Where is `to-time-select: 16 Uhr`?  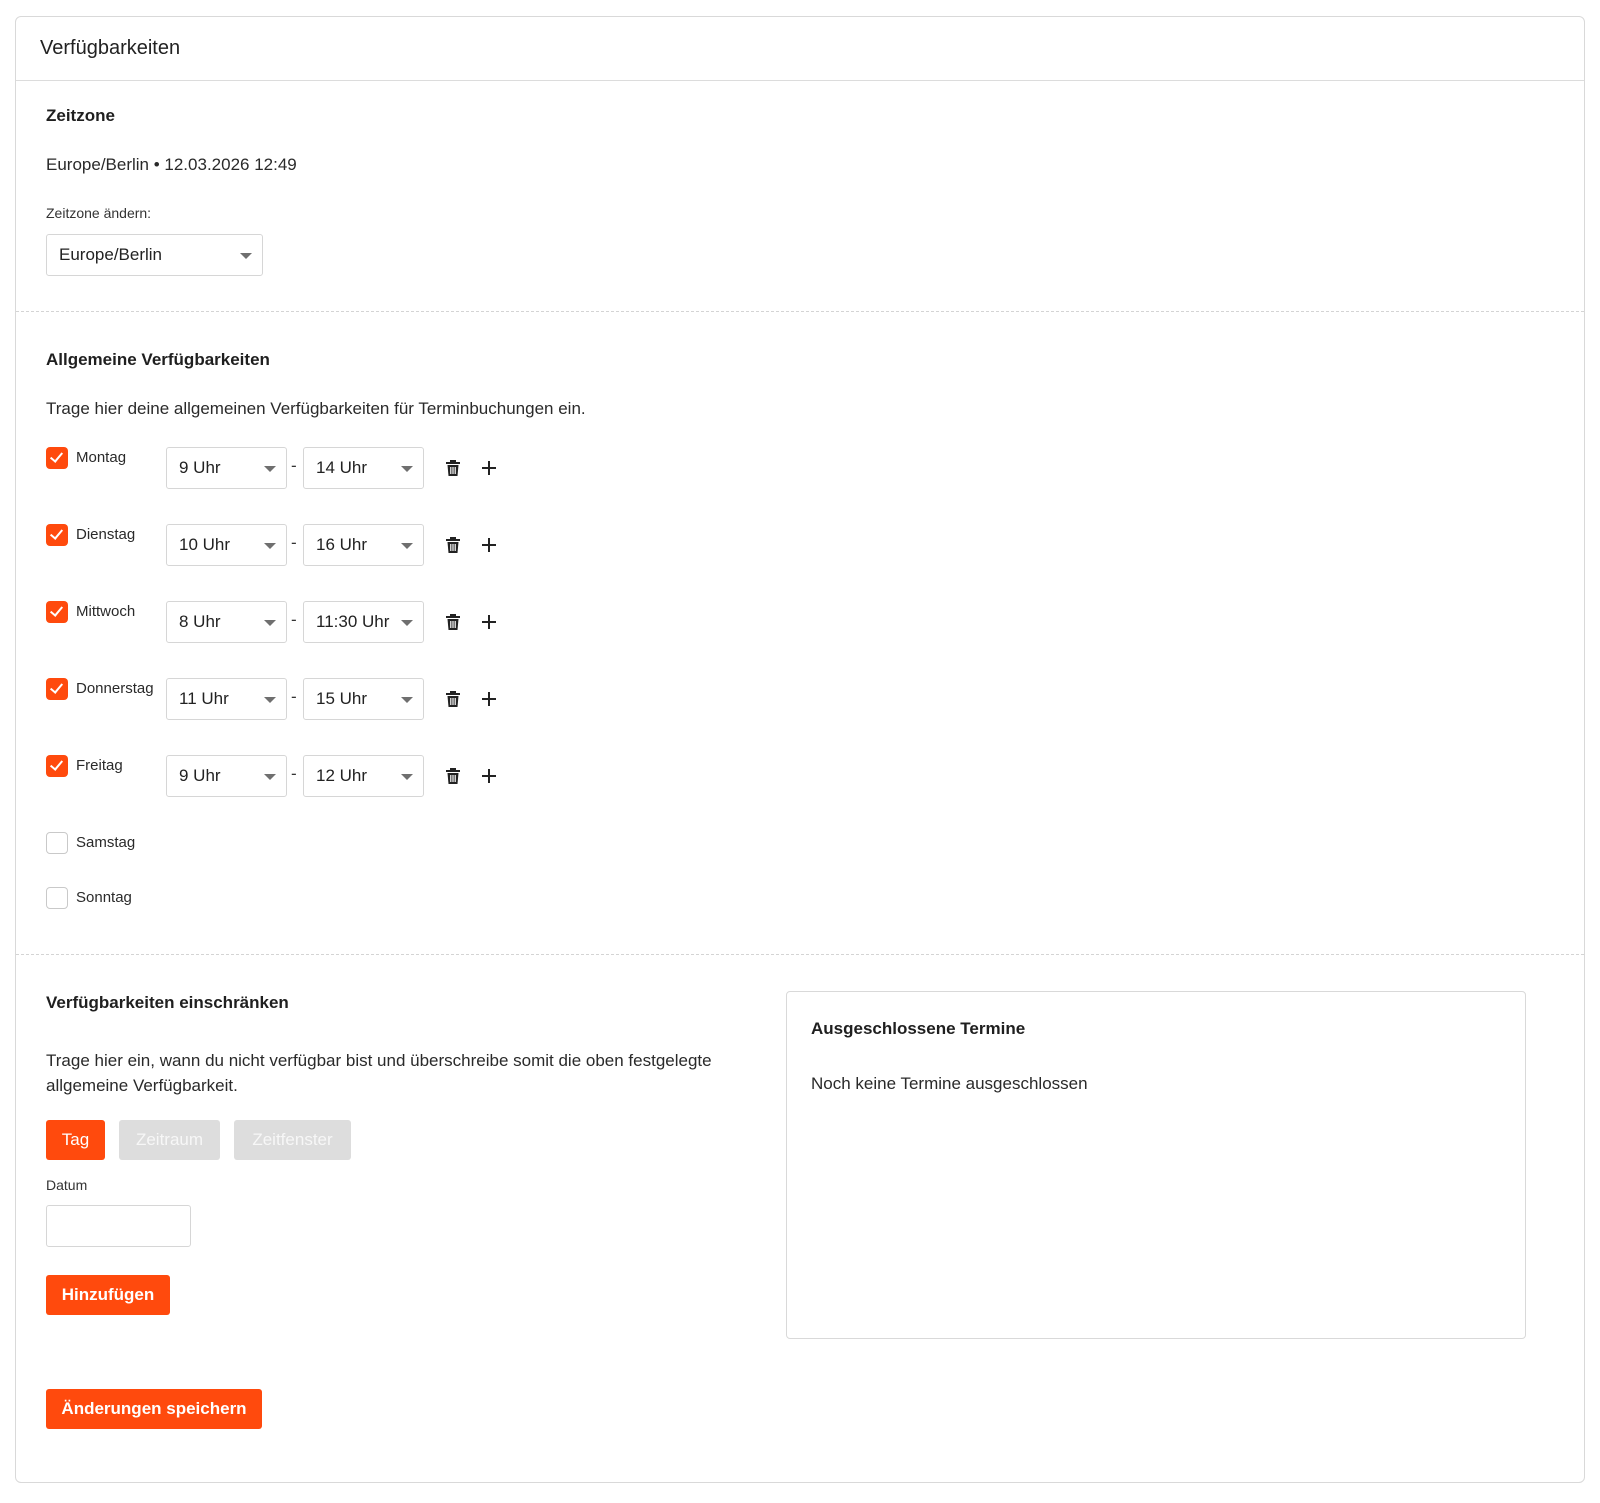
to-time-select: 16 Uhr is located at coordinates (363, 545).